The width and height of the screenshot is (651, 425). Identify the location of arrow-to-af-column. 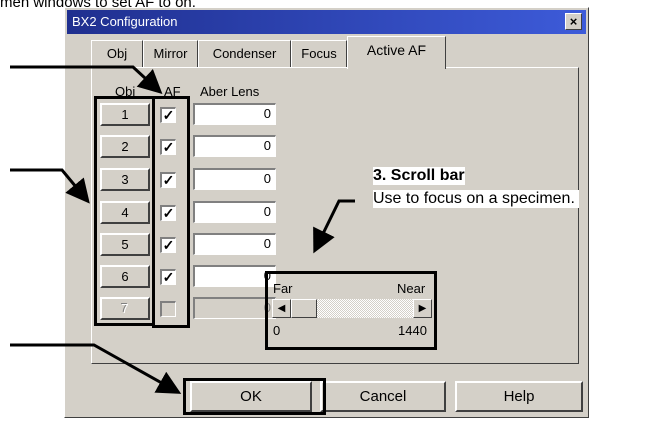
(86, 80).